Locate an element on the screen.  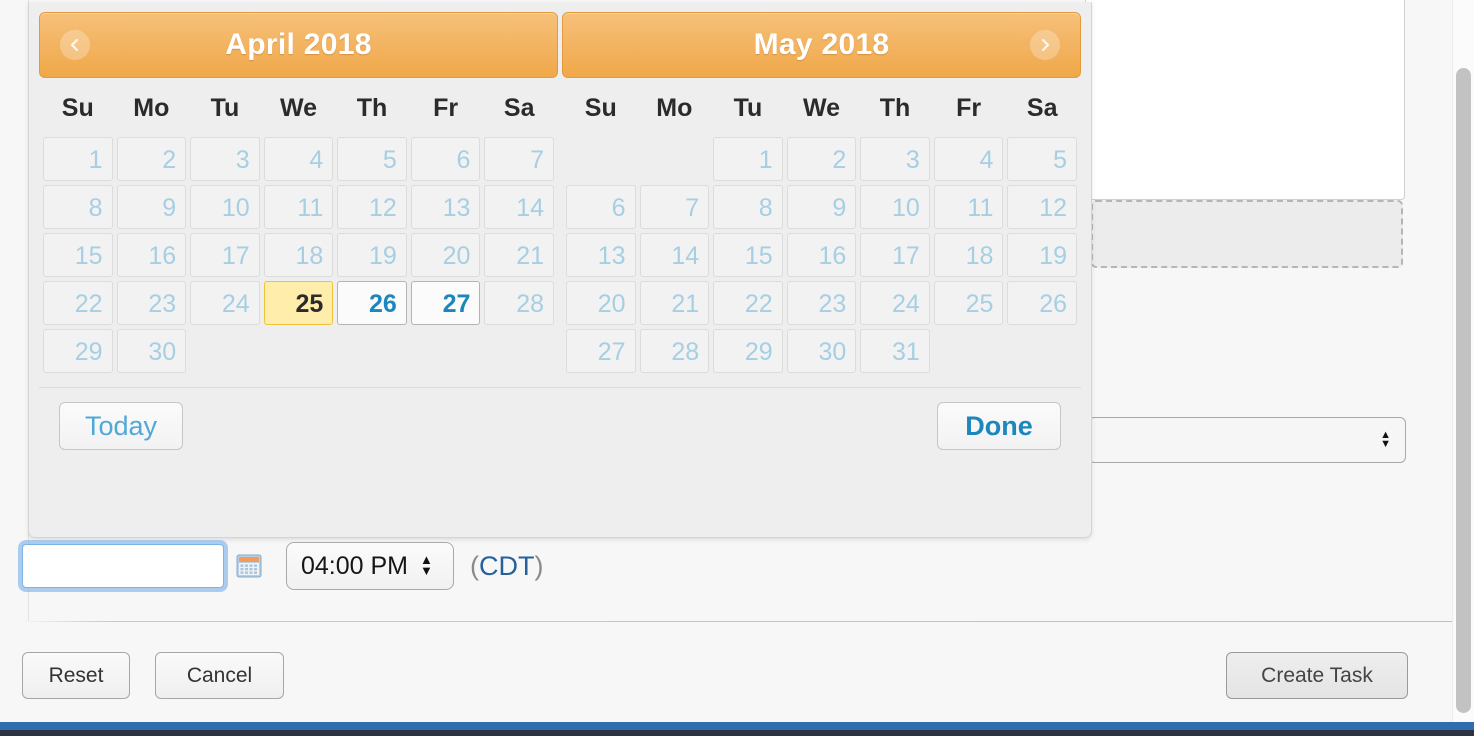
day-15: 15 is located at coordinates (78, 255).